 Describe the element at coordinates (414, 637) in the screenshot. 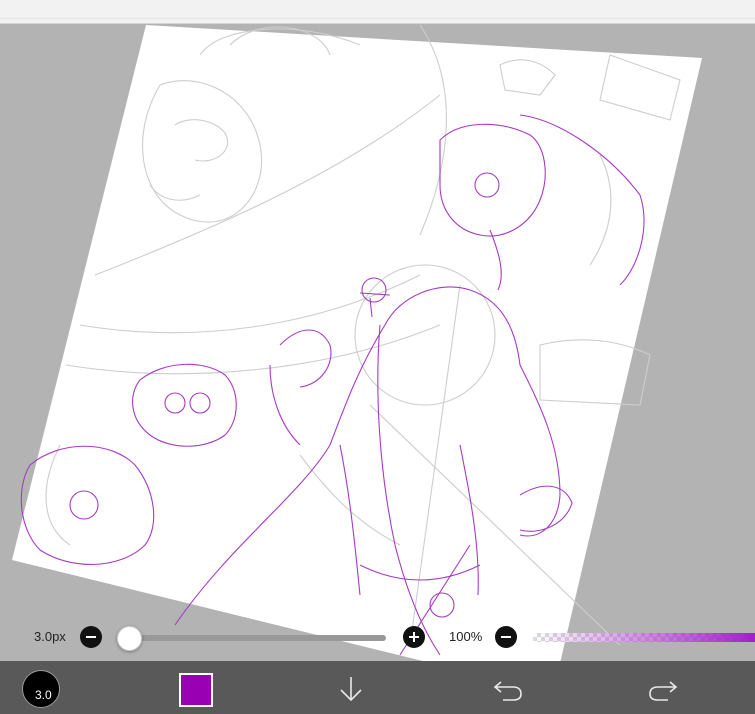

I see `brush-size-increase-button` at that location.